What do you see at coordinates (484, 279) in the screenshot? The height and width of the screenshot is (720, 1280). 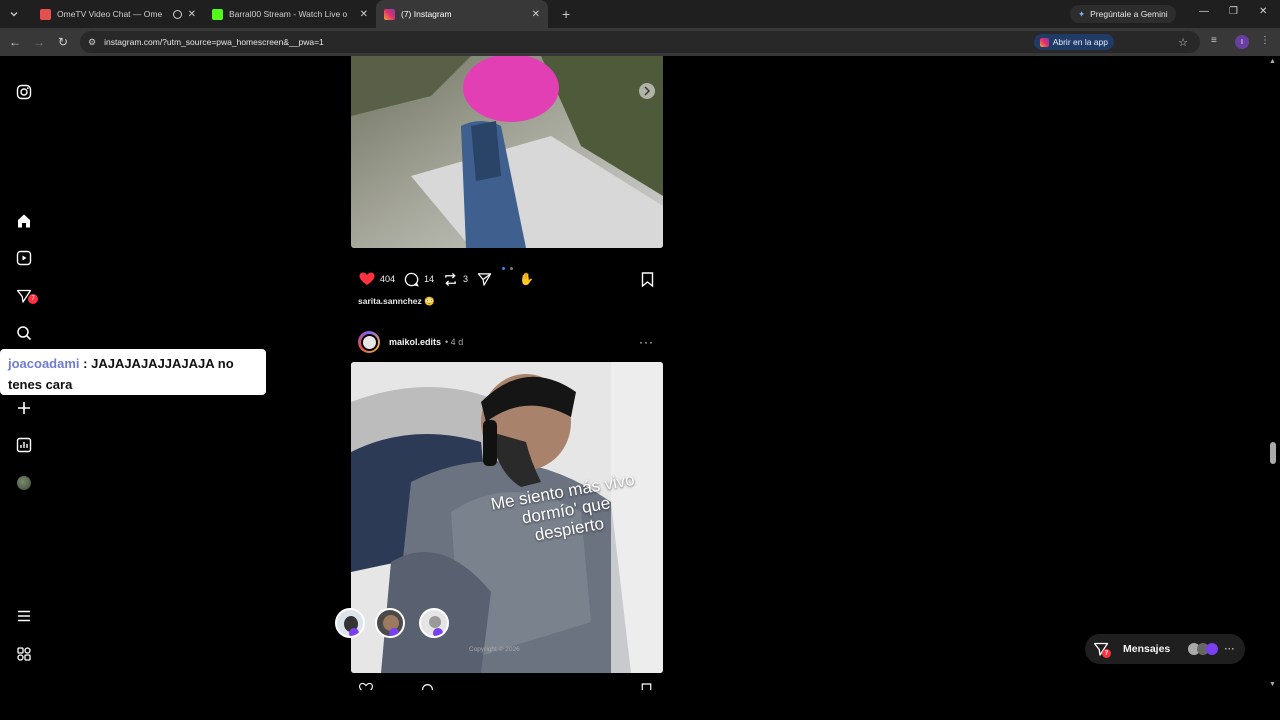 I see `share-icon` at bounding box center [484, 279].